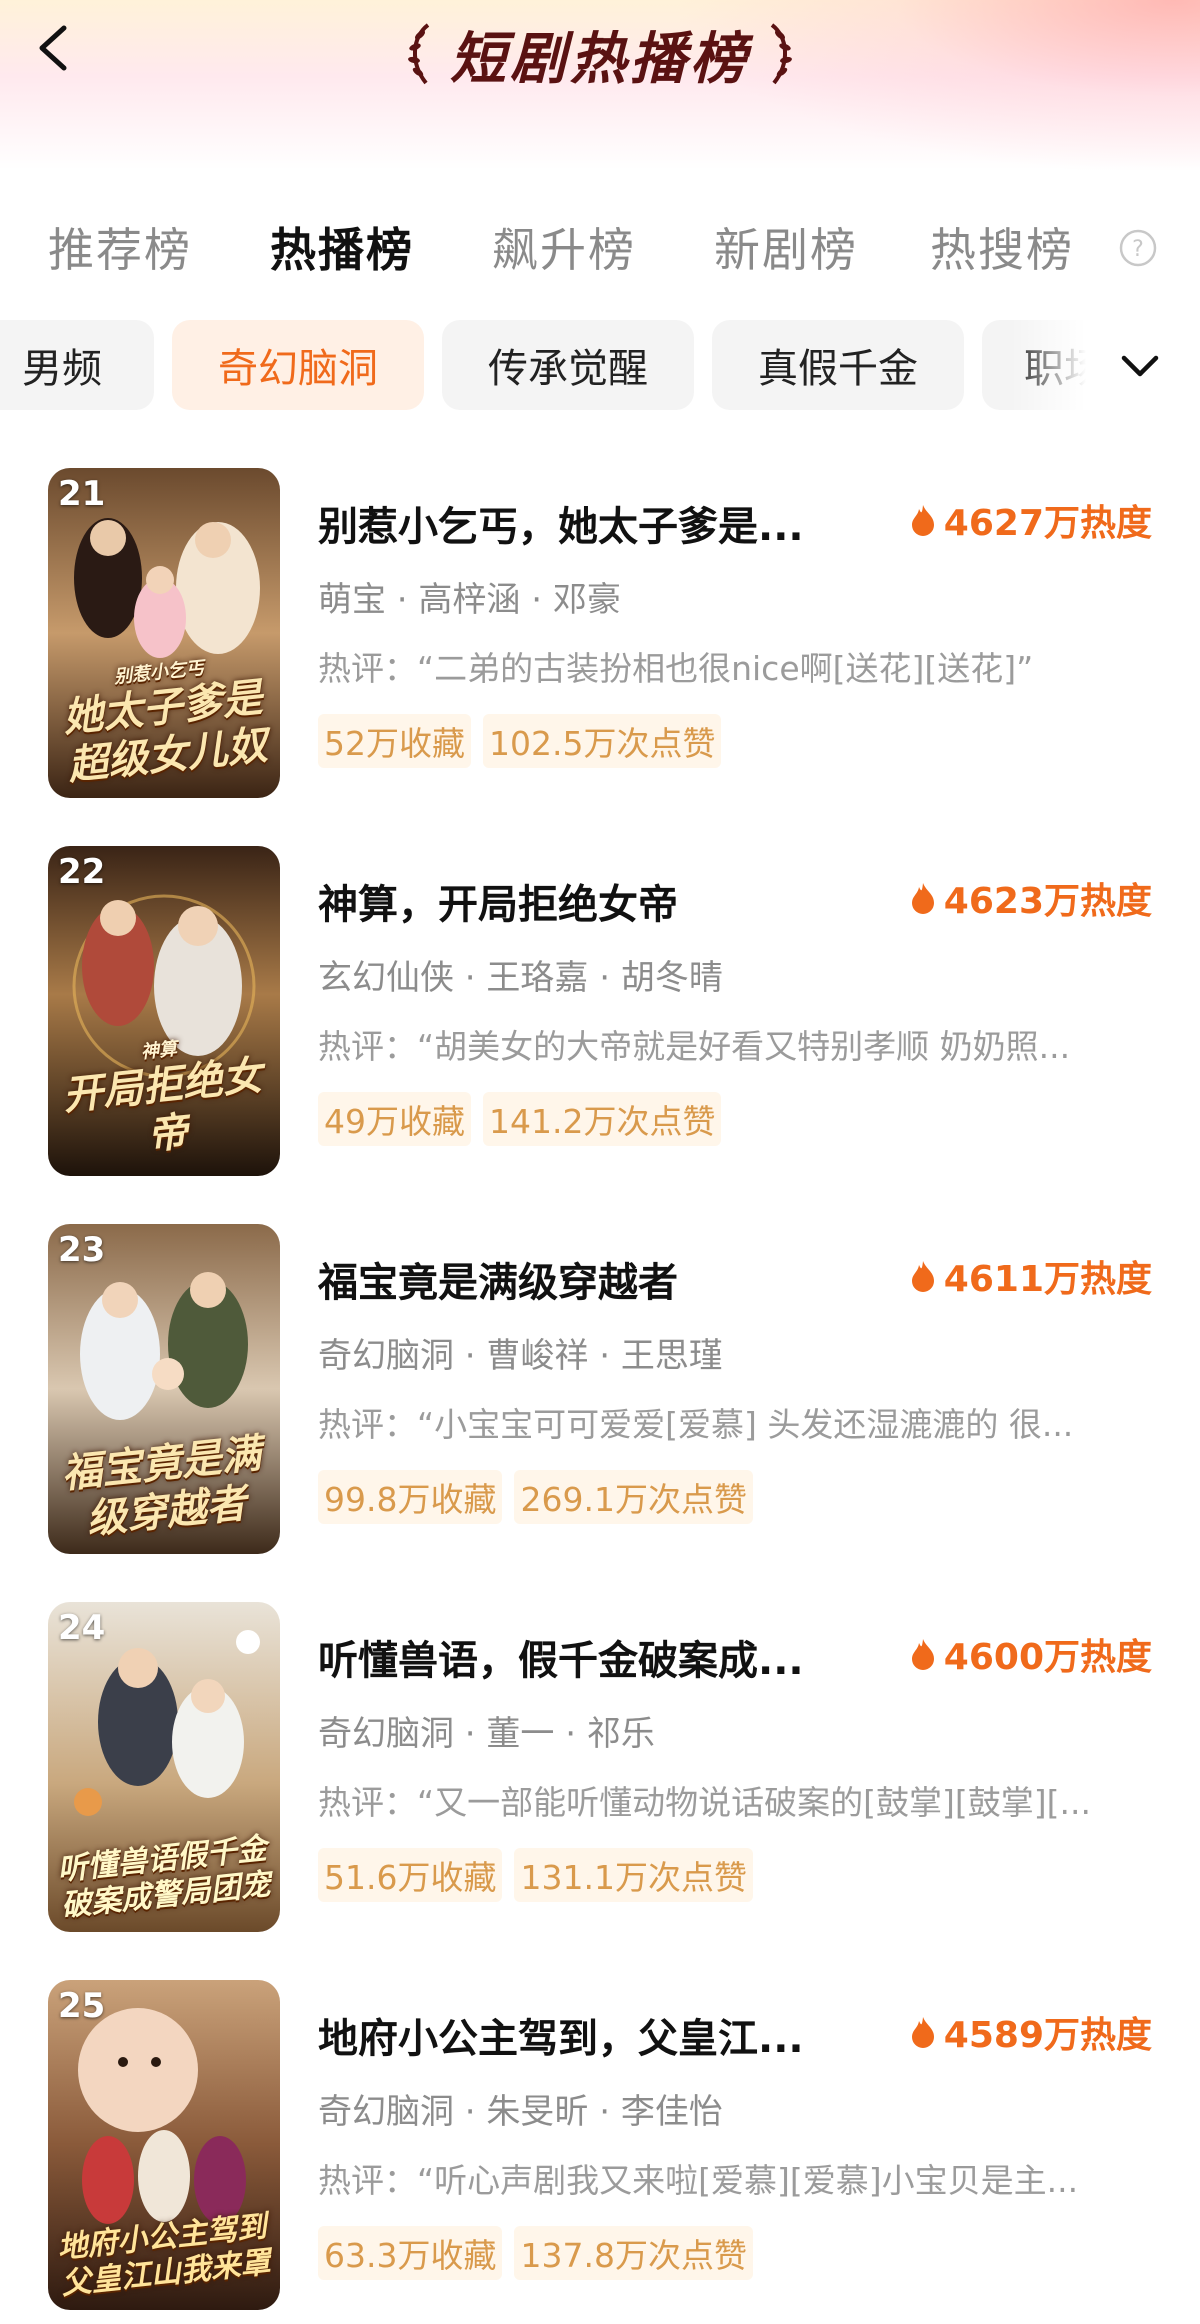  Describe the element at coordinates (410, 2253) in the screenshot. I see `favorites-count: 63.3万收藏` at that location.